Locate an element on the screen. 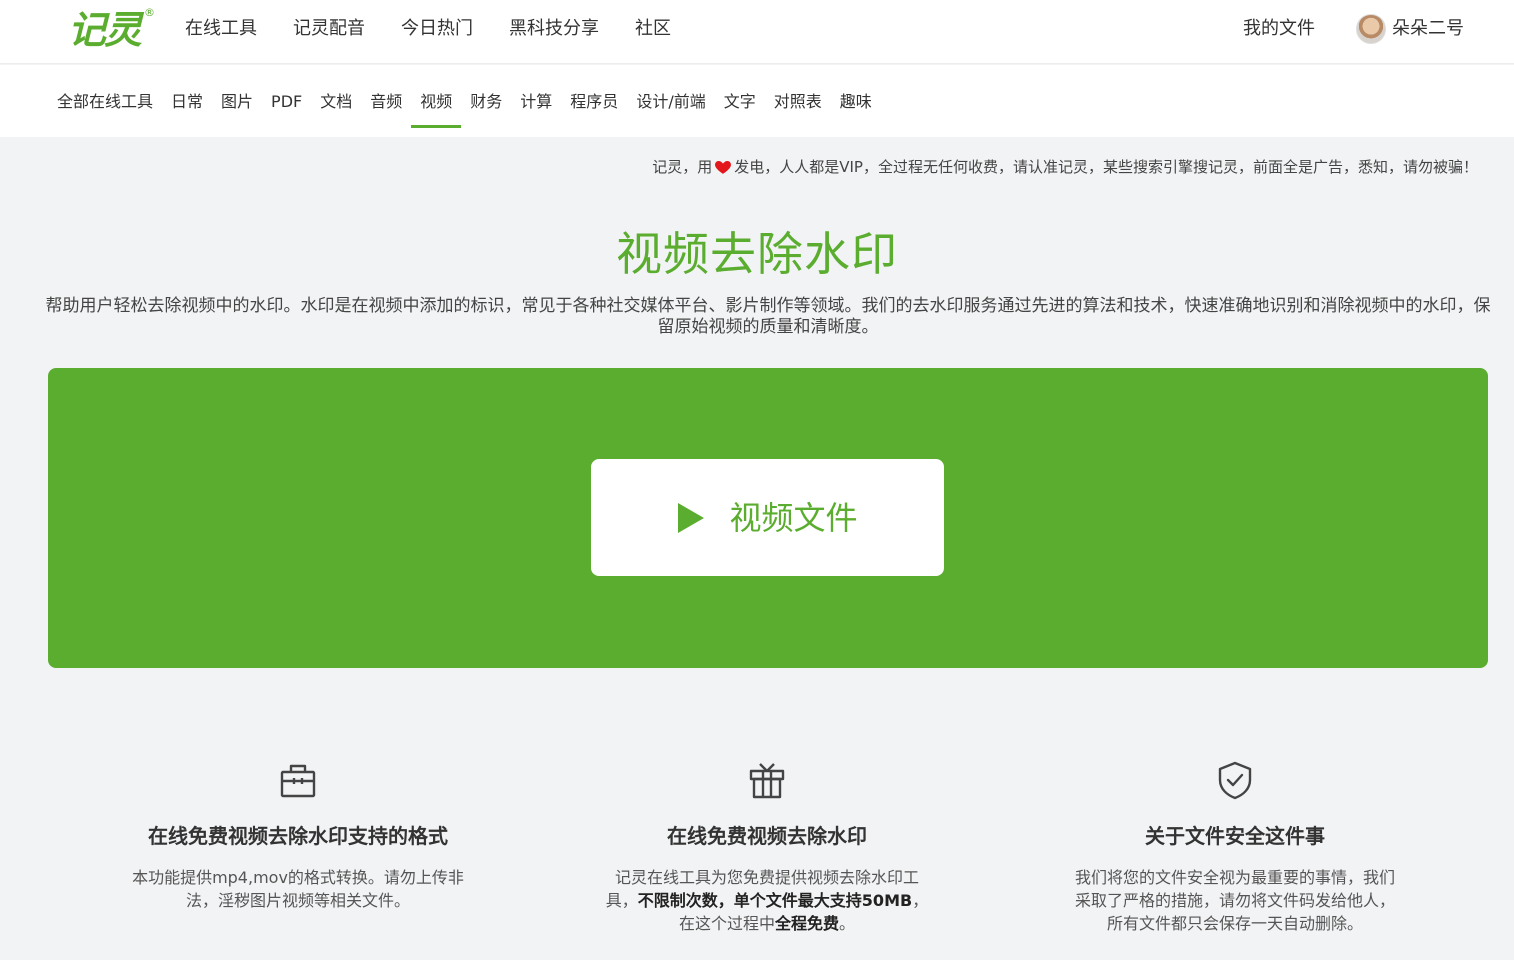 The height and width of the screenshot is (960, 1514). feature-title: 在线免费视频去除水印支持的格式 is located at coordinates (298, 836).